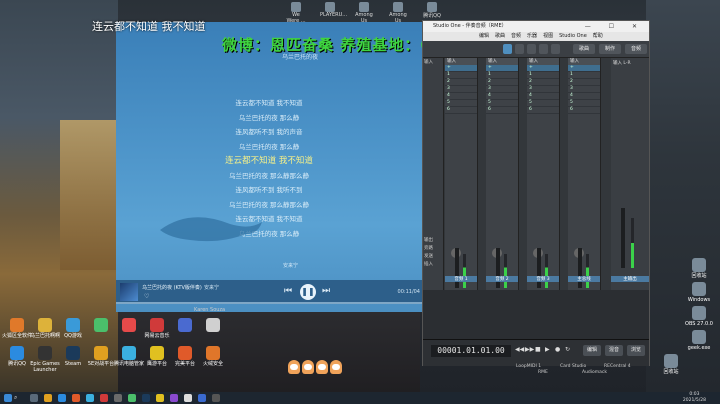  I want to click on desktop-icon: OBS 27.0.0, so click(699, 316).